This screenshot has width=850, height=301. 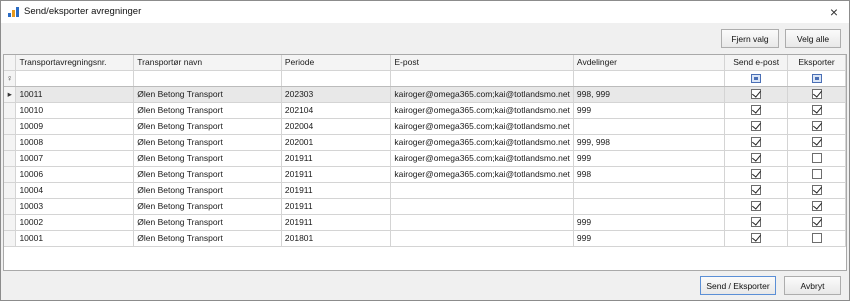 I want to click on col-header-export: Eksporter, so click(x=816, y=63).